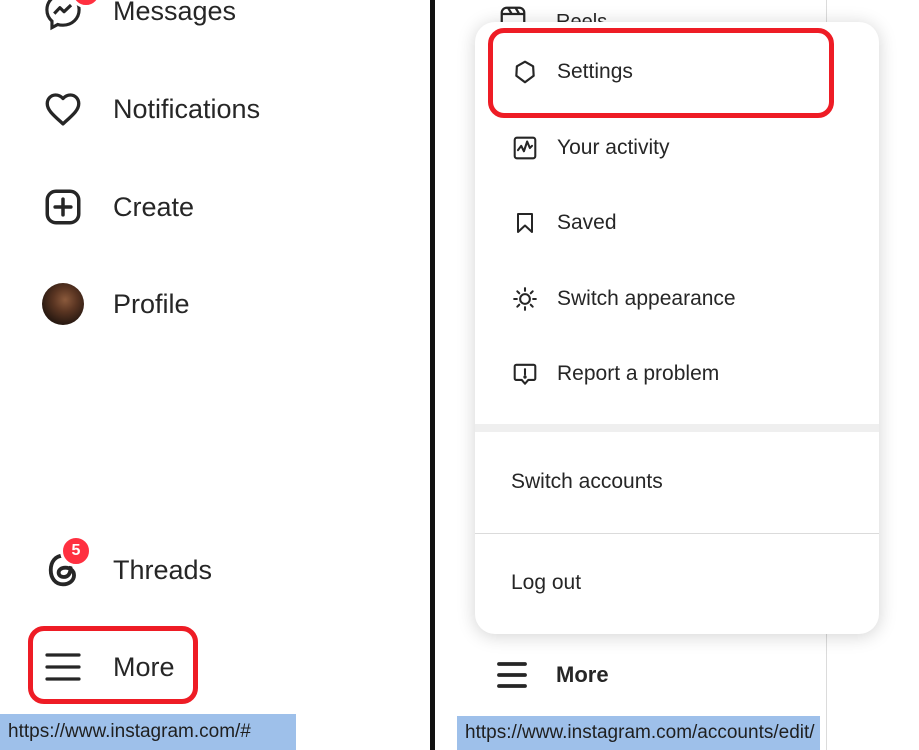  What do you see at coordinates (587, 222) in the screenshot?
I see `saved-label: Saved` at bounding box center [587, 222].